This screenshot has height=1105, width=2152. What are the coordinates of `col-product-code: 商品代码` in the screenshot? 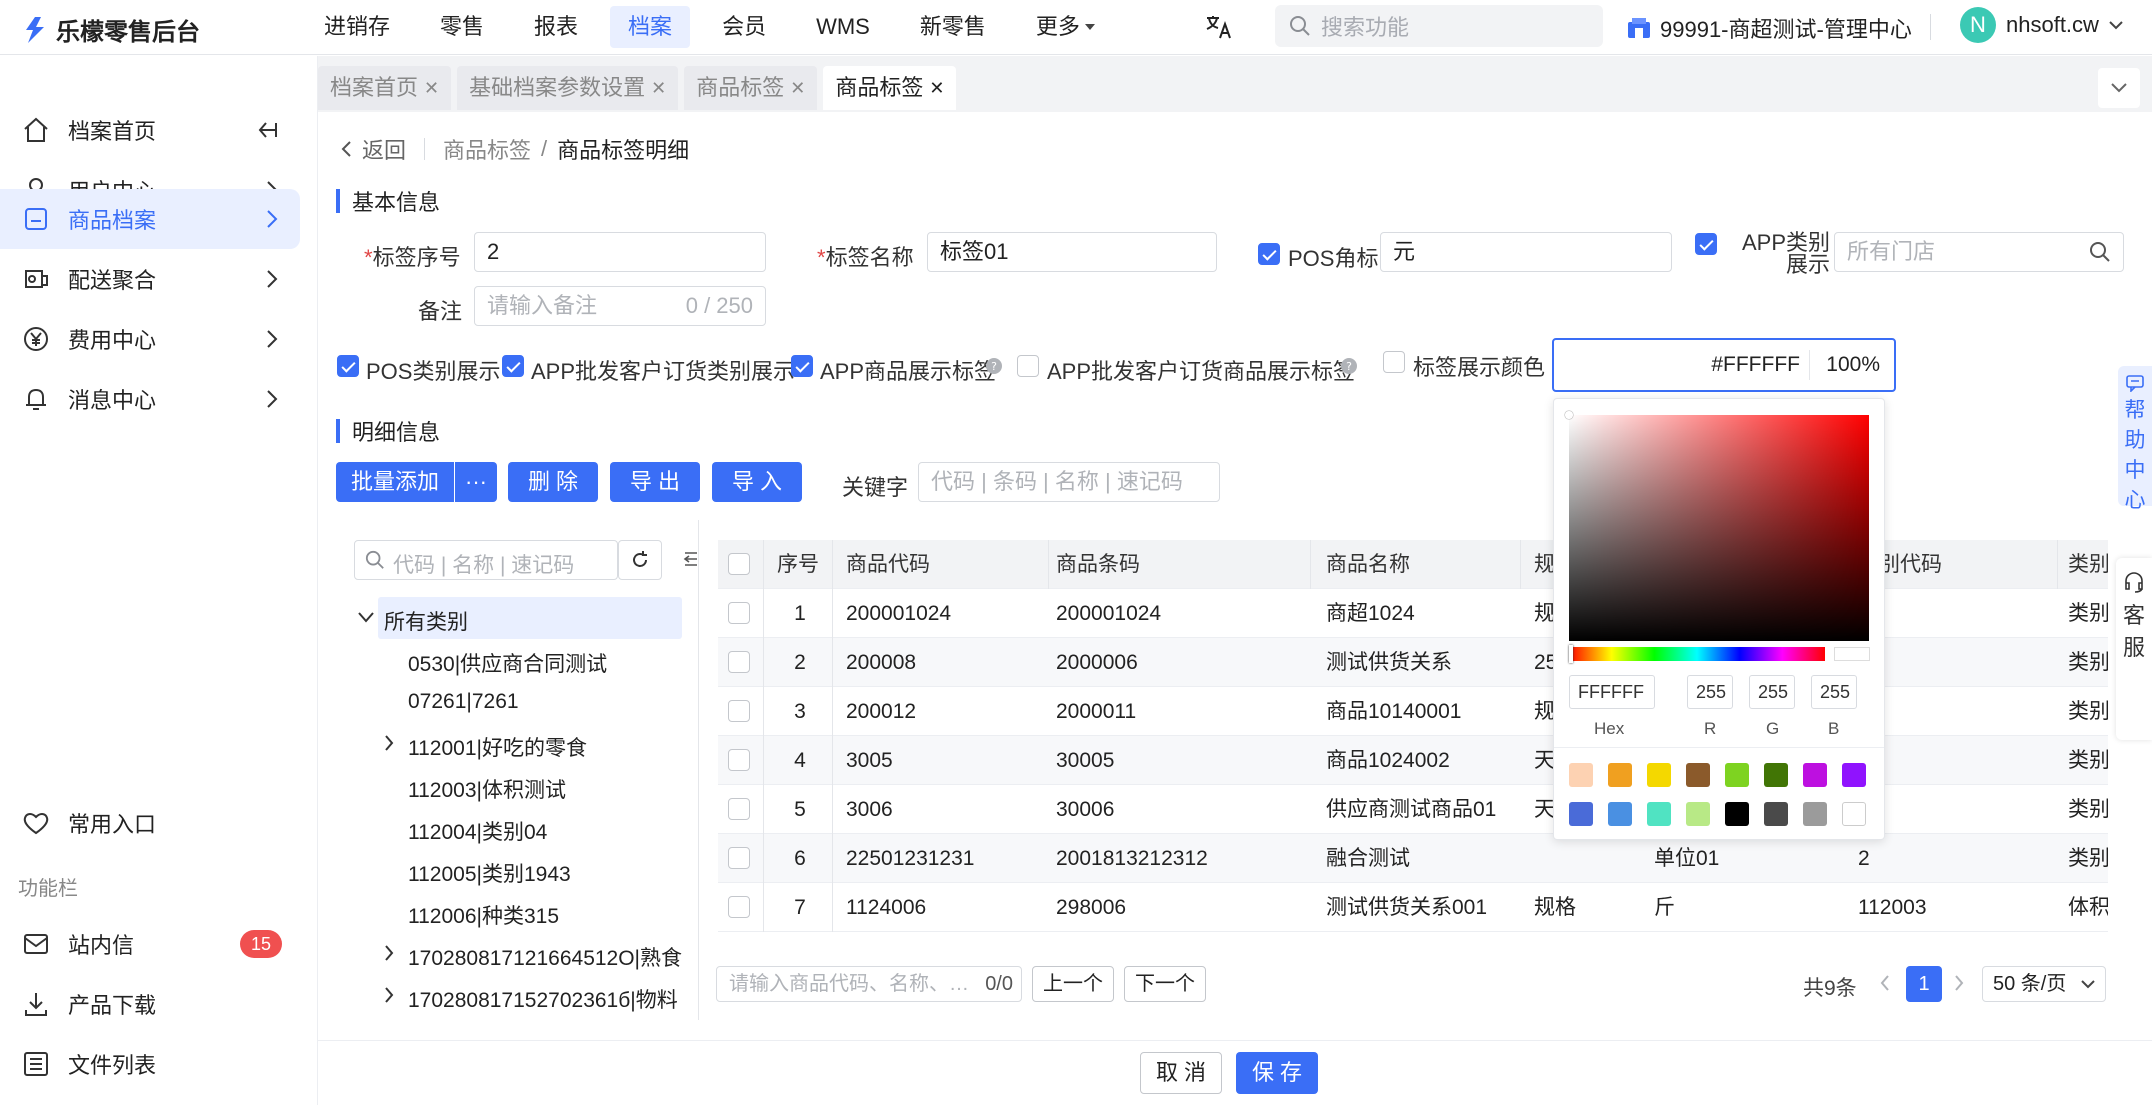 It's located at (888, 564).